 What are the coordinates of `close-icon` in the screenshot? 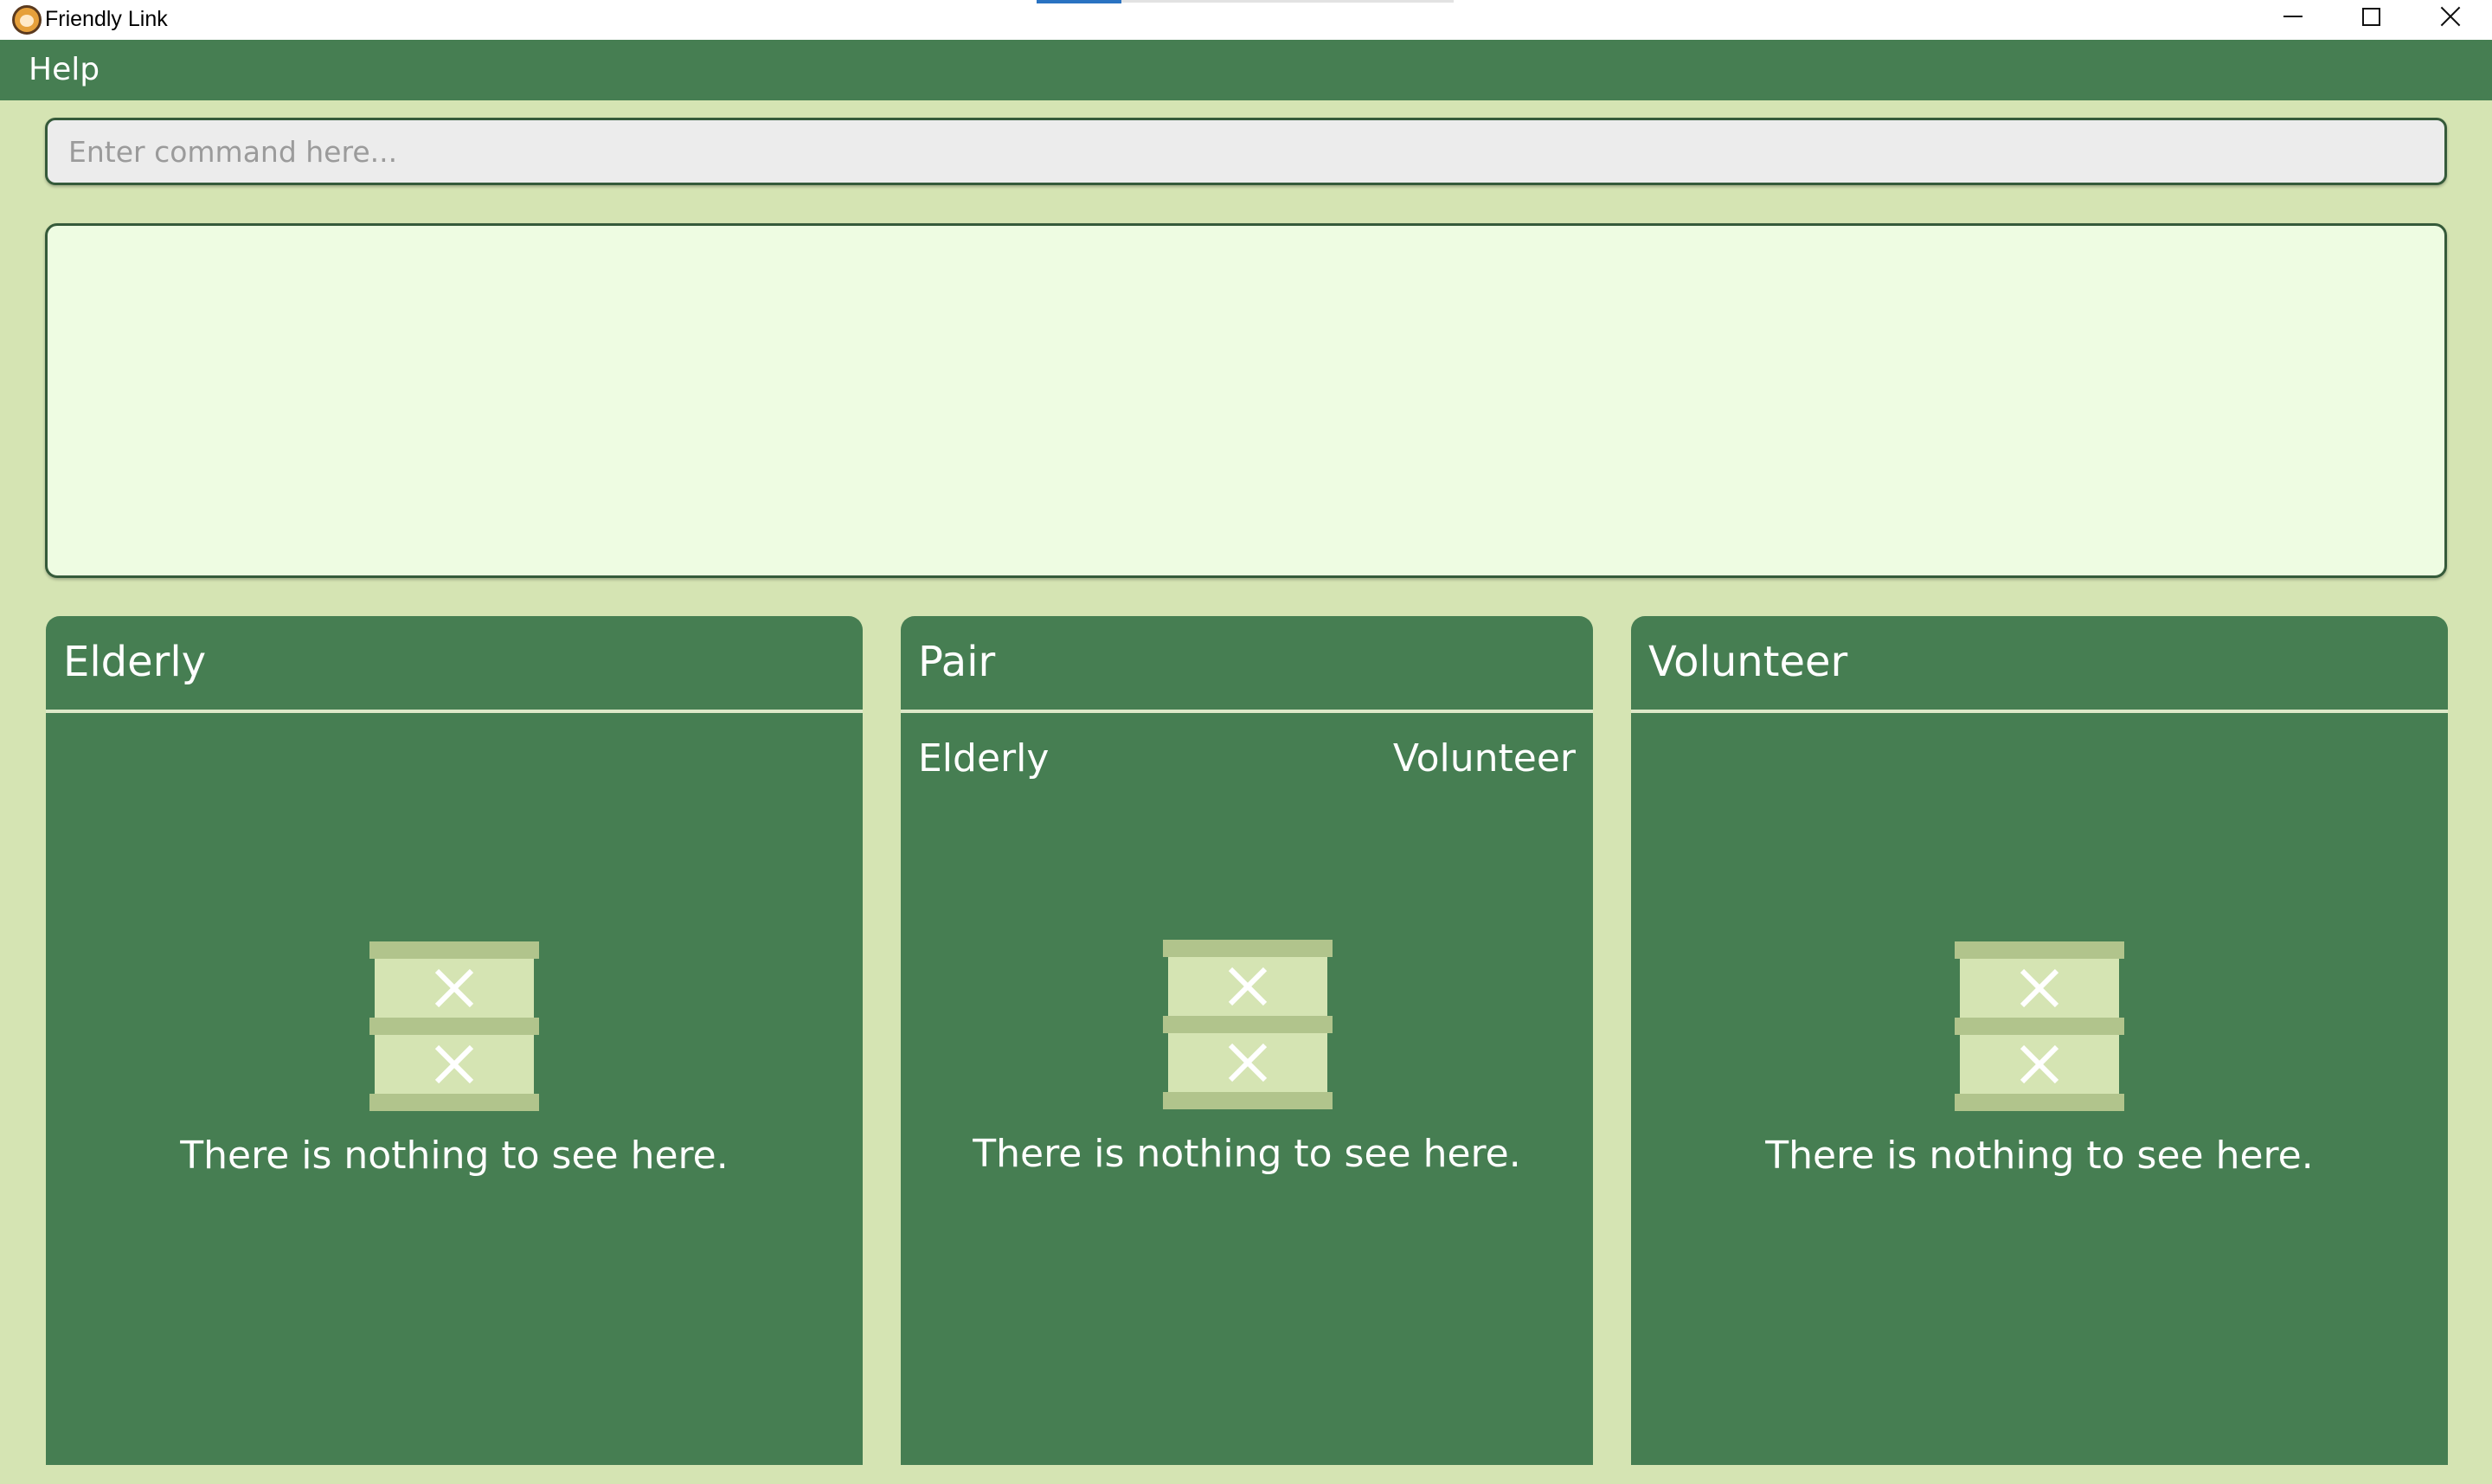 It's located at (2450, 17).